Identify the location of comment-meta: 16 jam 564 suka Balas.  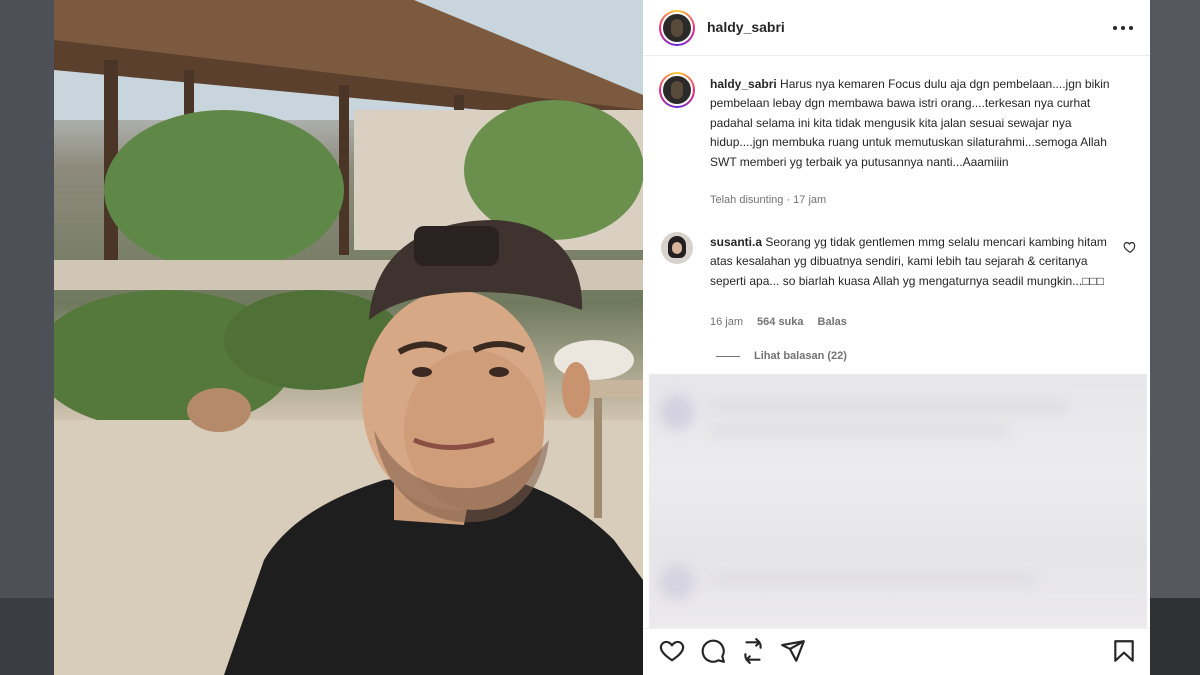
(778, 322).